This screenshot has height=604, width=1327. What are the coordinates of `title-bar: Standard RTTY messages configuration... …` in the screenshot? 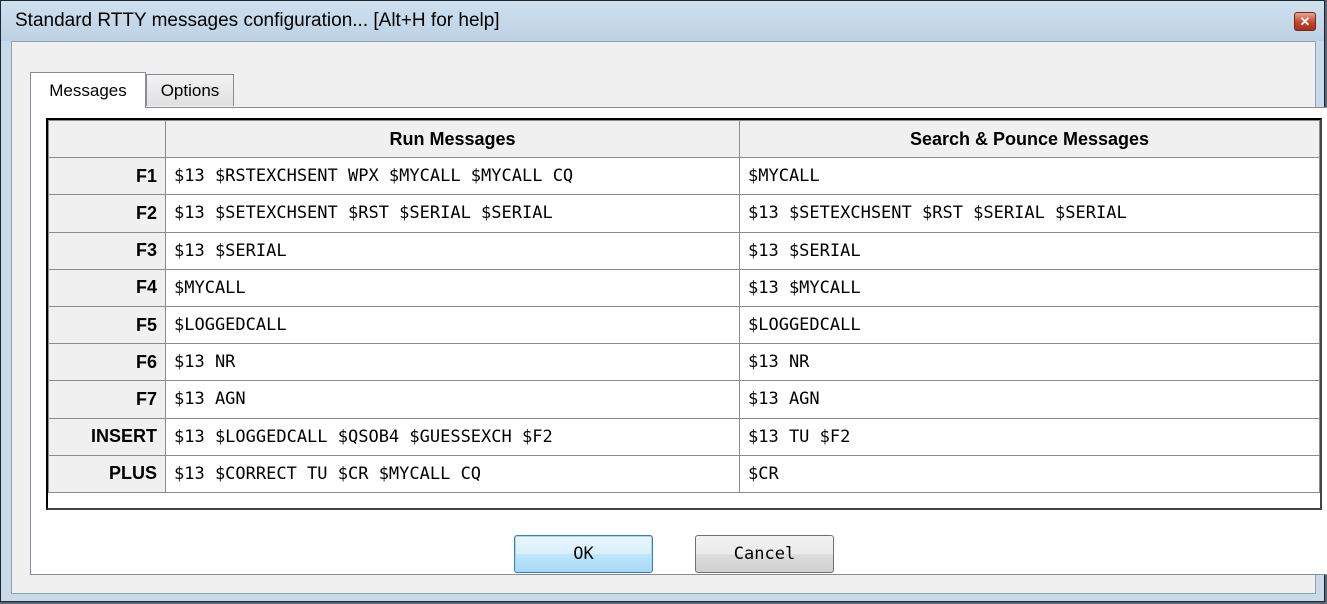 It's located at (662, 21).